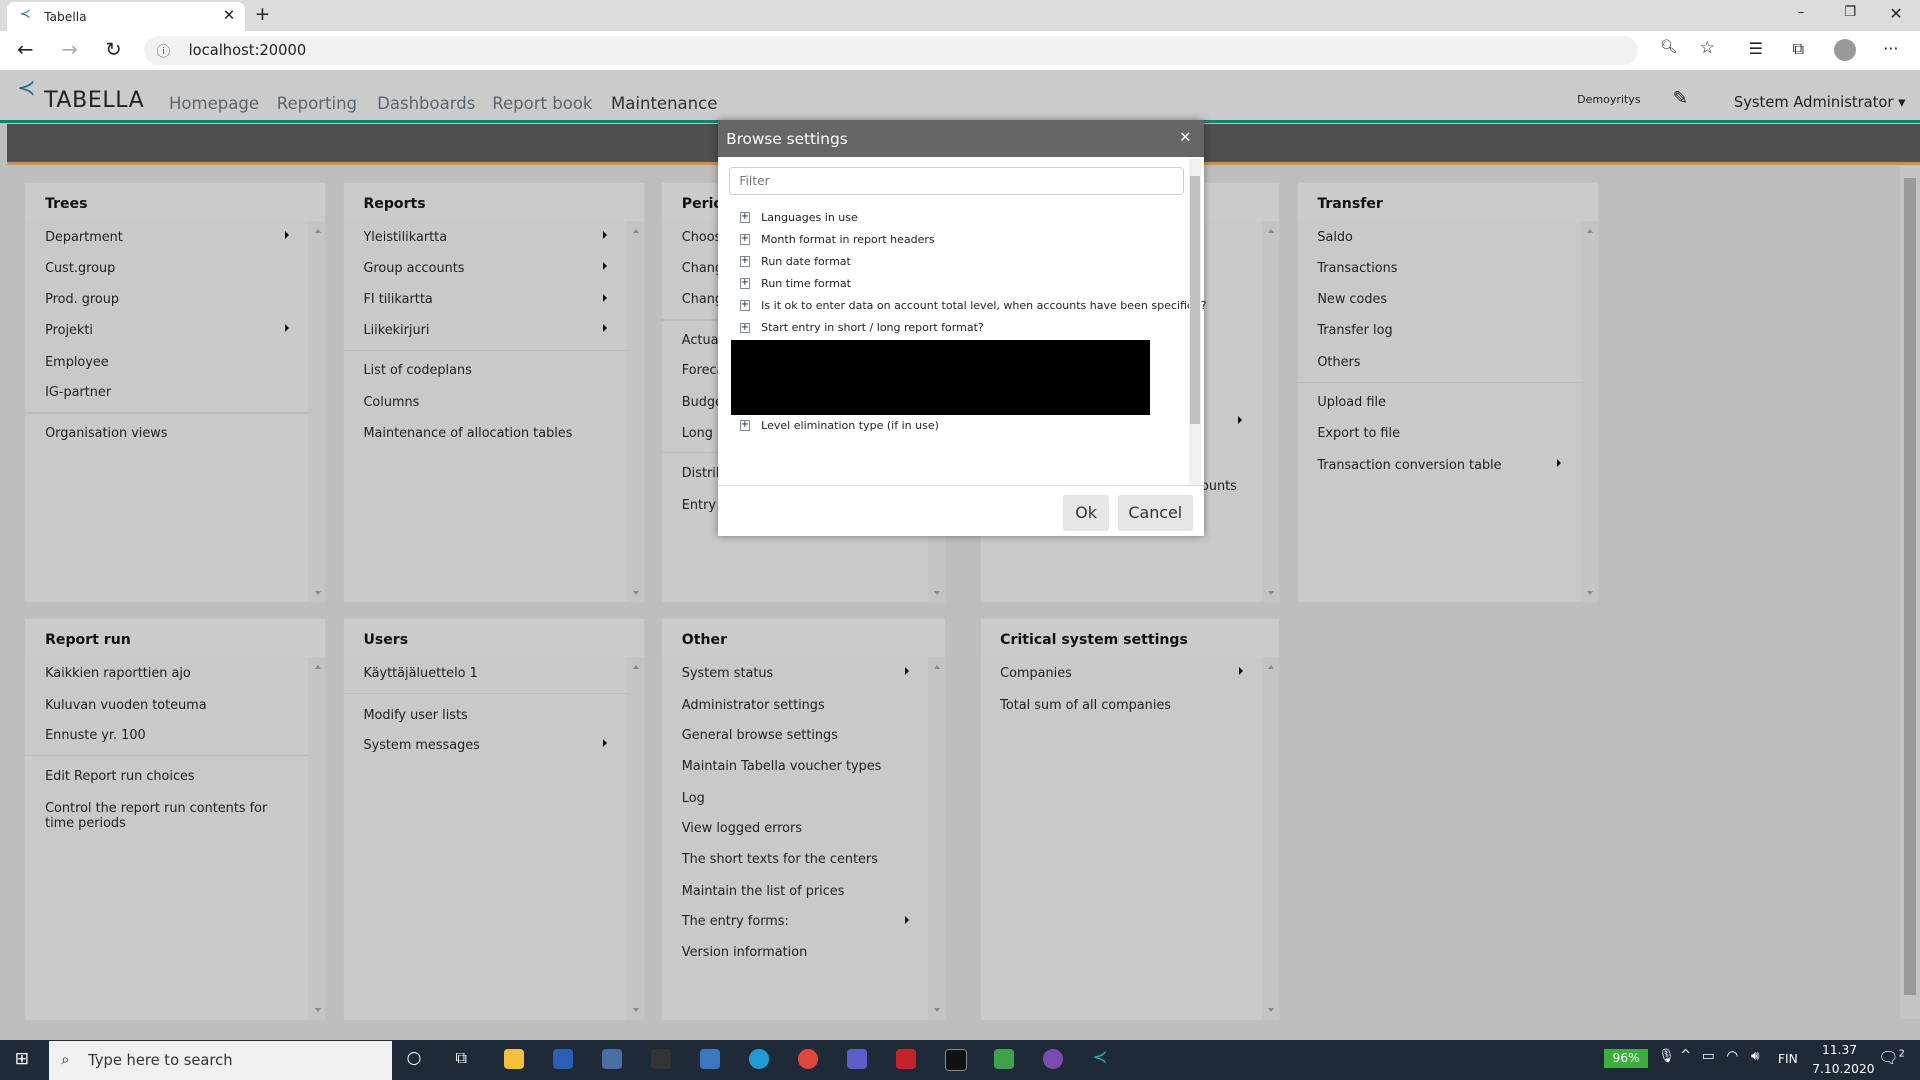 The height and width of the screenshot is (1080, 1920). I want to click on chrome-icon, so click(808, 1059).